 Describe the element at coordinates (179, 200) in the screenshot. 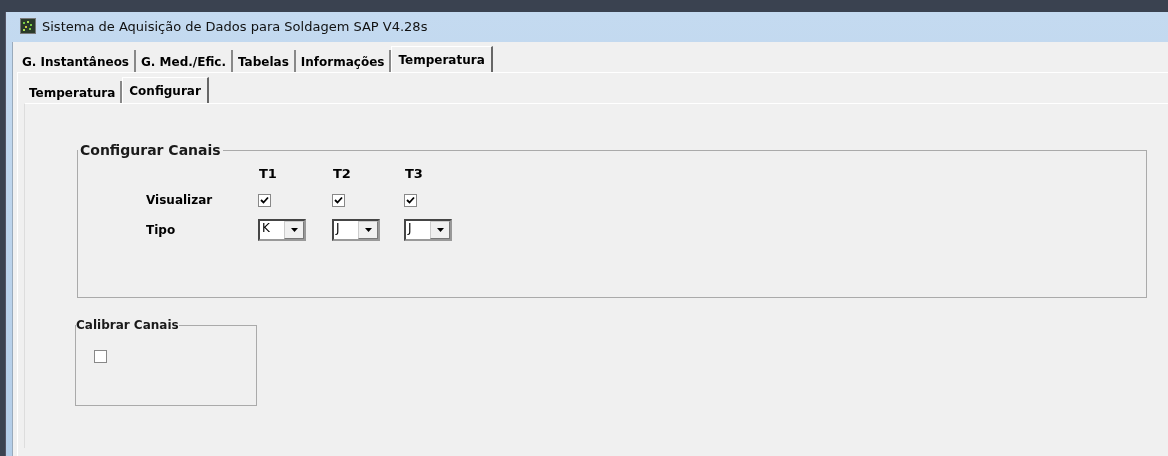

I see `row-label: Visualizar` at that location.